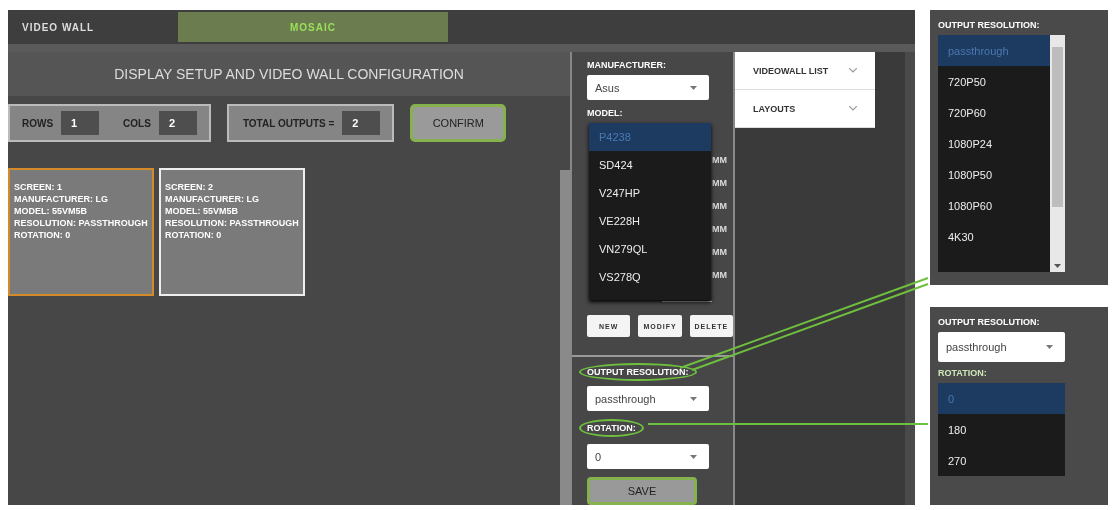 The height and width of the screenshot is (510, 1112). I want to click on cols-label: COLS, so click(137, 123).